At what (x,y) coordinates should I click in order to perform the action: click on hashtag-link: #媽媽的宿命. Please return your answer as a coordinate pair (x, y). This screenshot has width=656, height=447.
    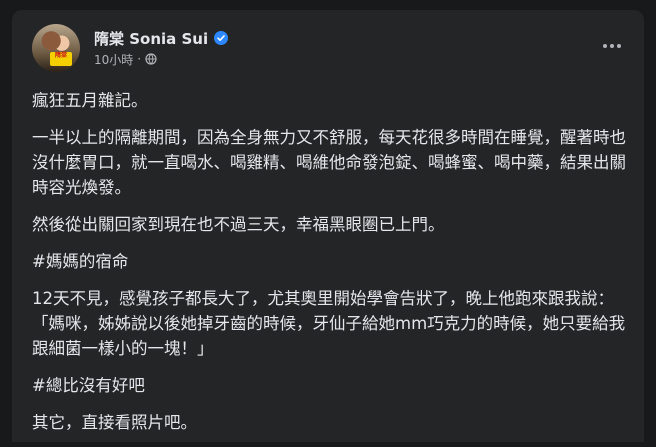
    Looking at the image, I should click on (330, 261).